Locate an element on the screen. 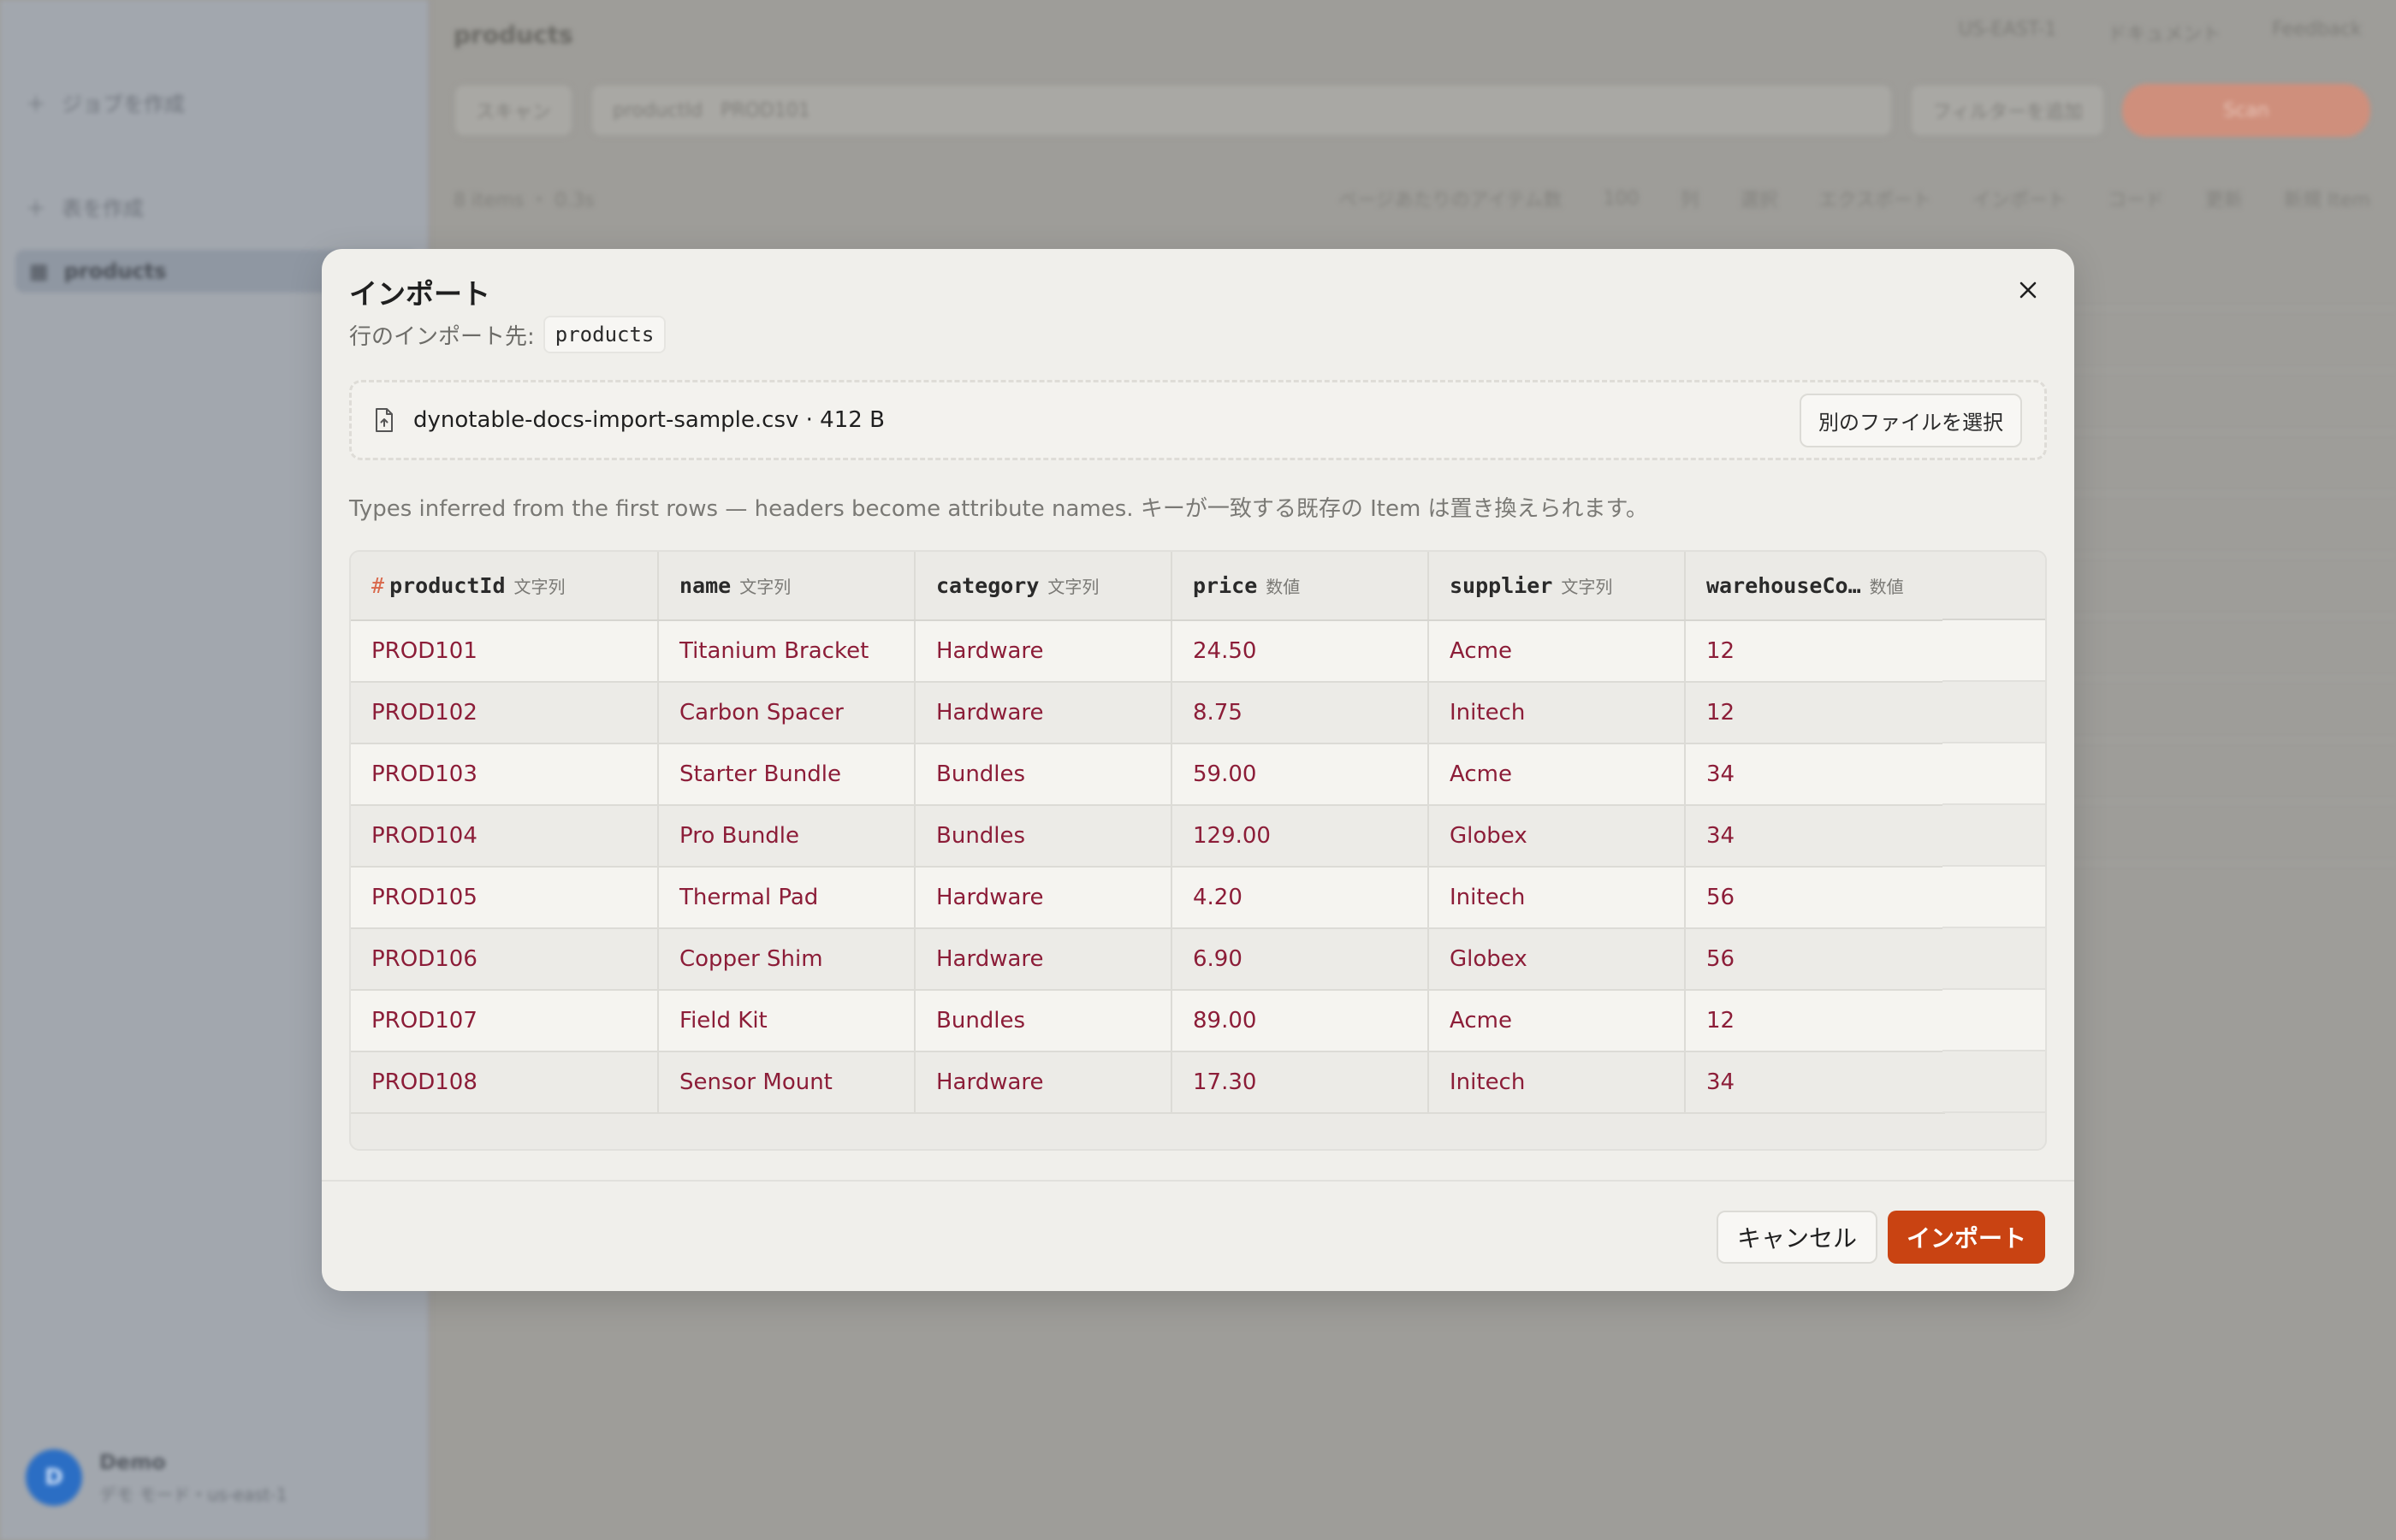 Image resolution: width=2396 pixels, height=1540 pixels. column-header: warehouseCo… 数値 is located at coordinates (1815, 586).